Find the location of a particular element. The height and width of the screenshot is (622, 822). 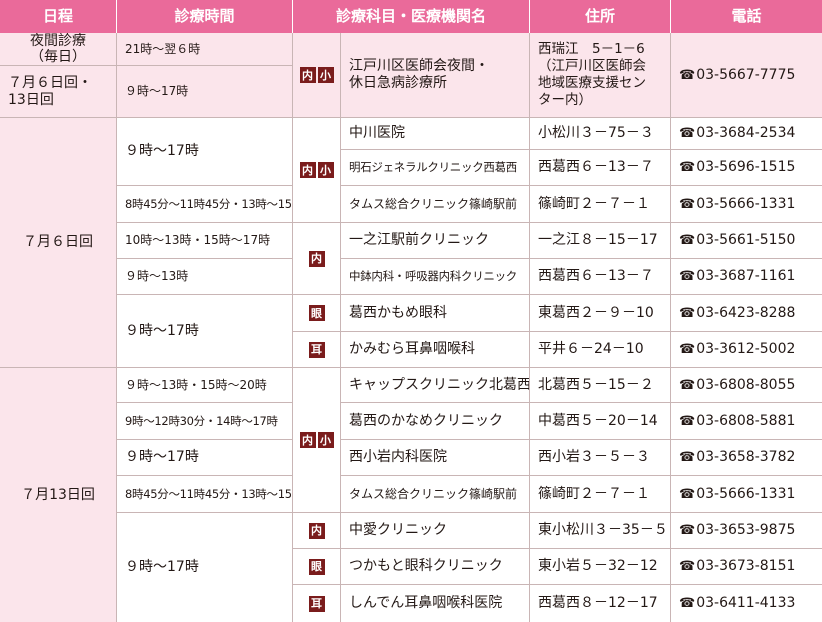

phone-number: 03-6411-4133 is located at coordinates (746, 603).